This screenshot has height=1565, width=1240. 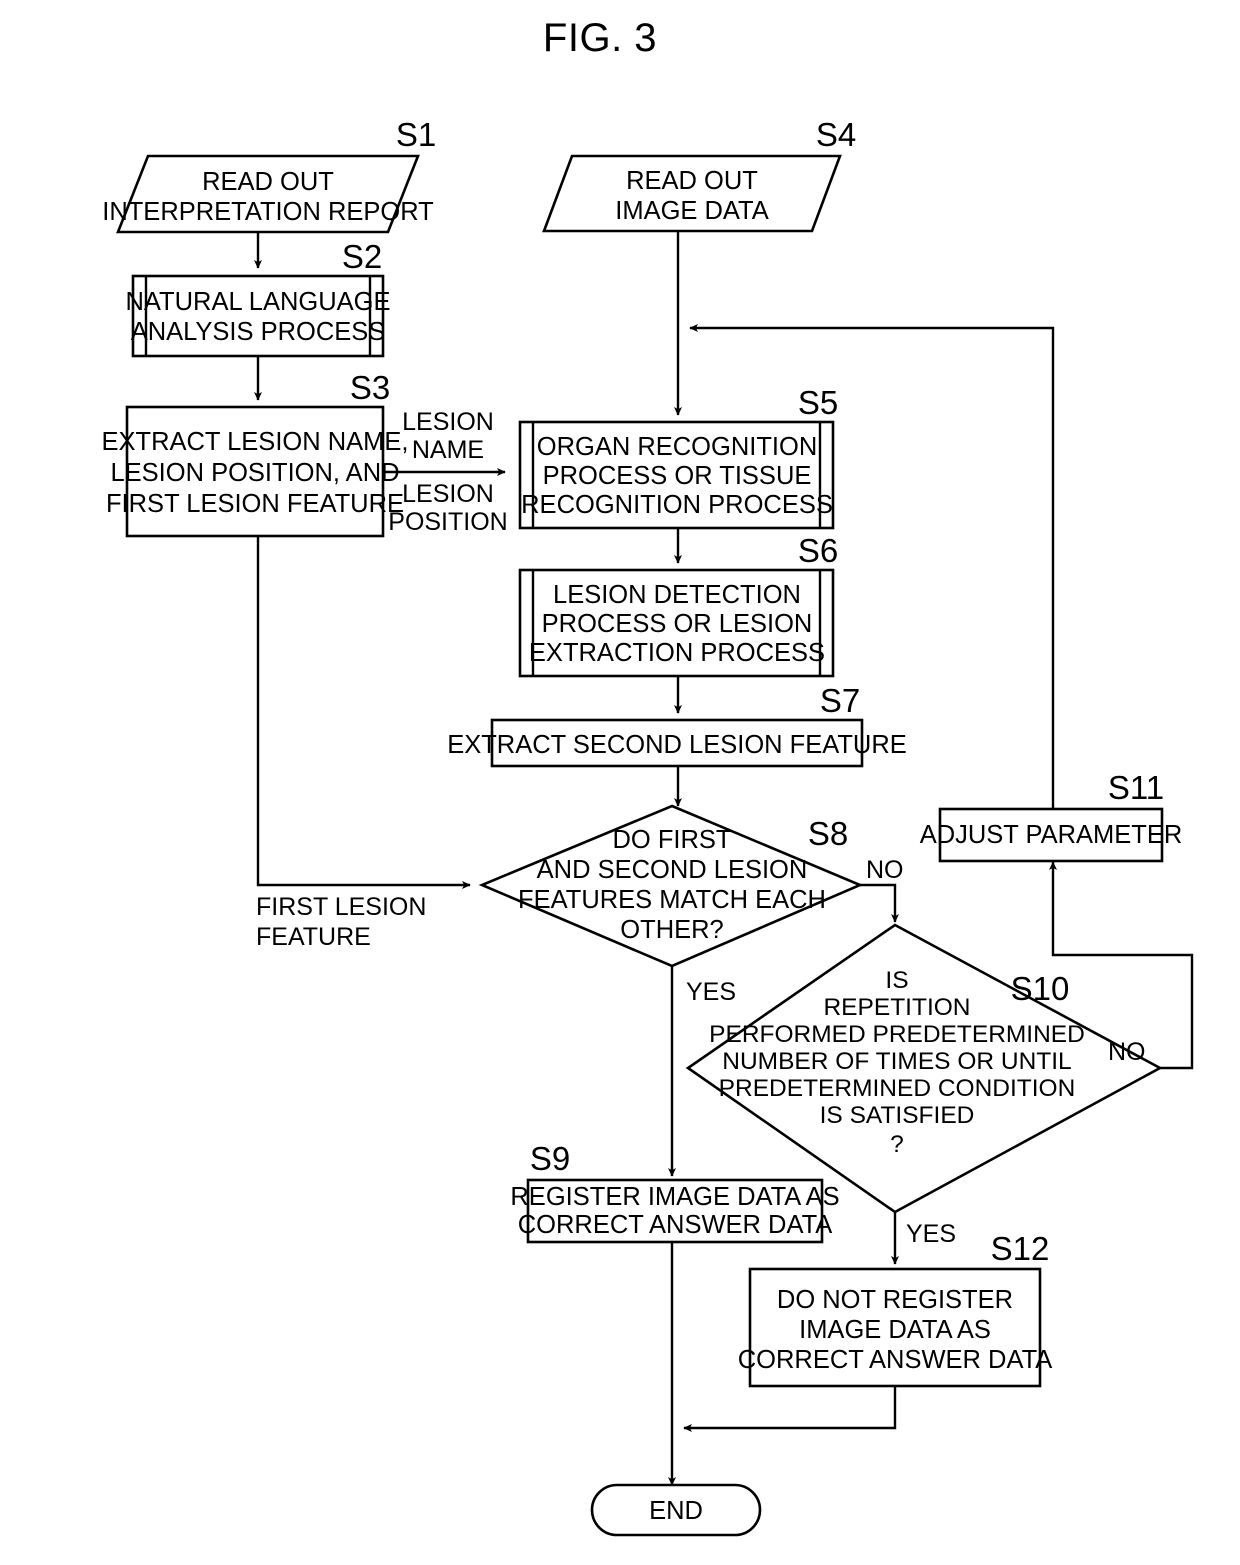 I want to click on s3-line-1: EXTRACT LESION NAME,, so click(x=254, y=442).